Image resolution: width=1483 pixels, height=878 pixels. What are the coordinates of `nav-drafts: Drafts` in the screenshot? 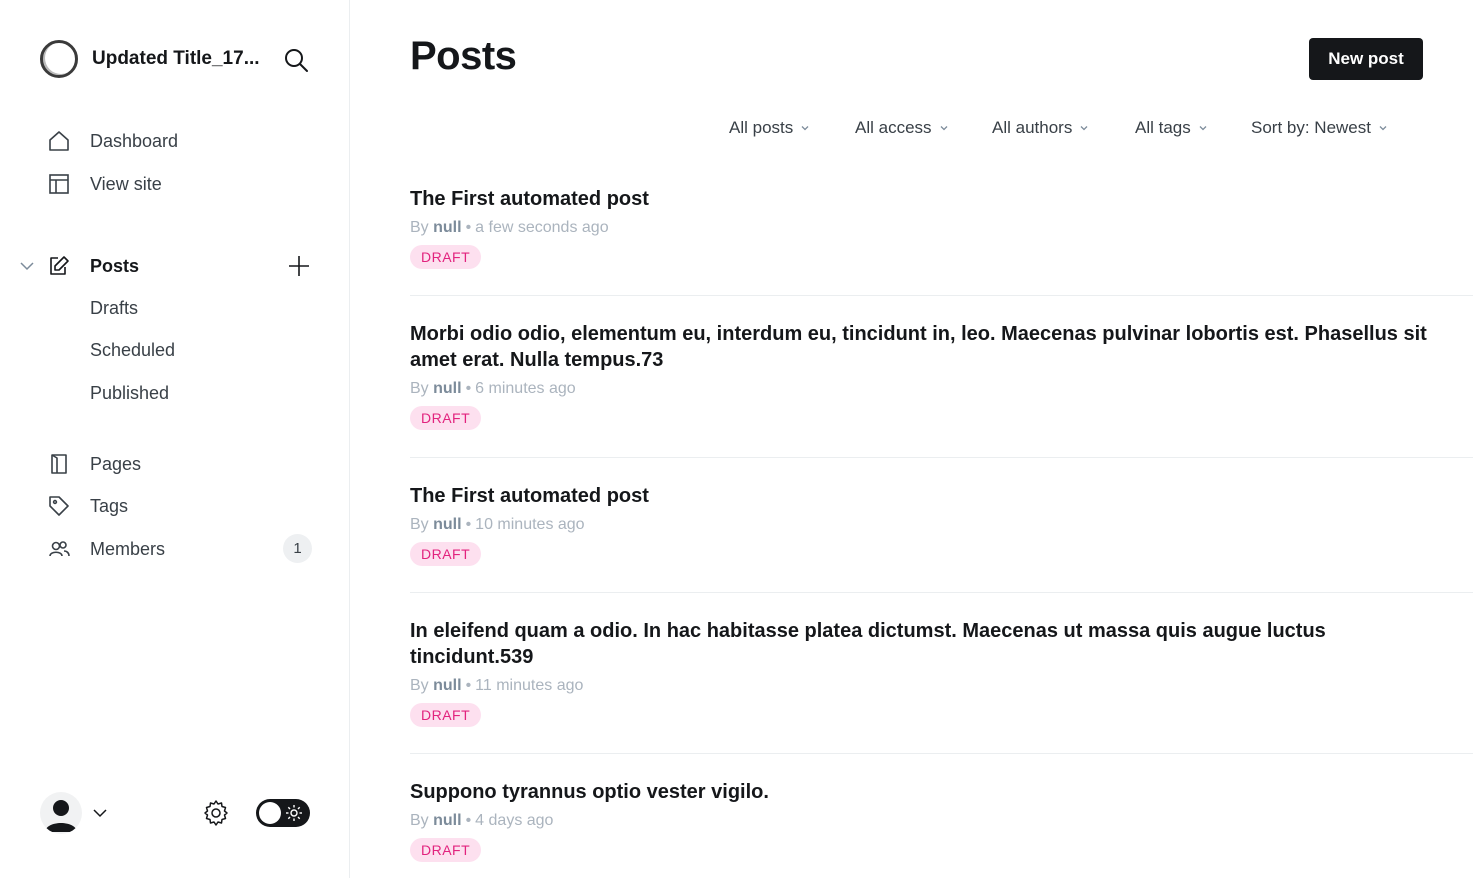 It's located at (114, 308).